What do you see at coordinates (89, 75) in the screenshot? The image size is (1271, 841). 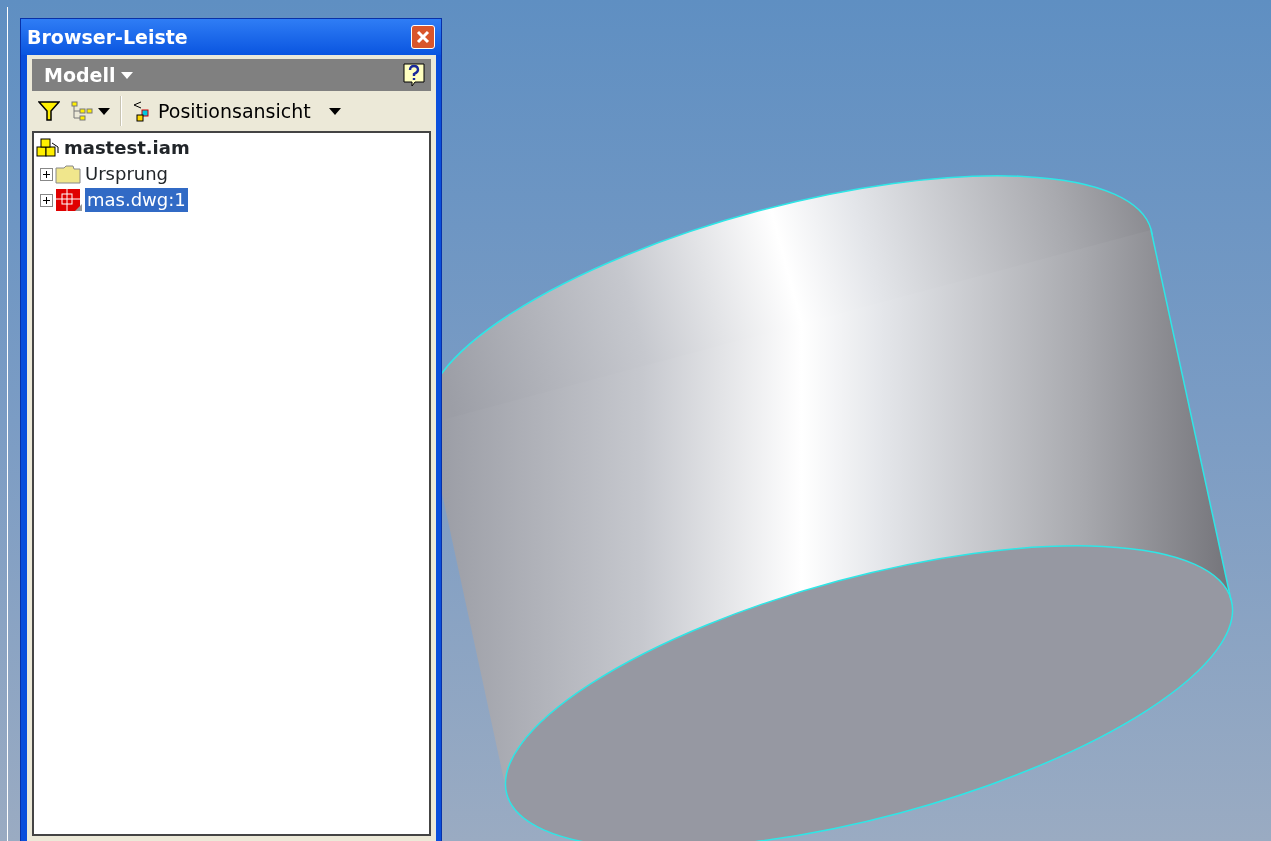 I see `model-dropdown: Modell` at bounding box center [89, 75].